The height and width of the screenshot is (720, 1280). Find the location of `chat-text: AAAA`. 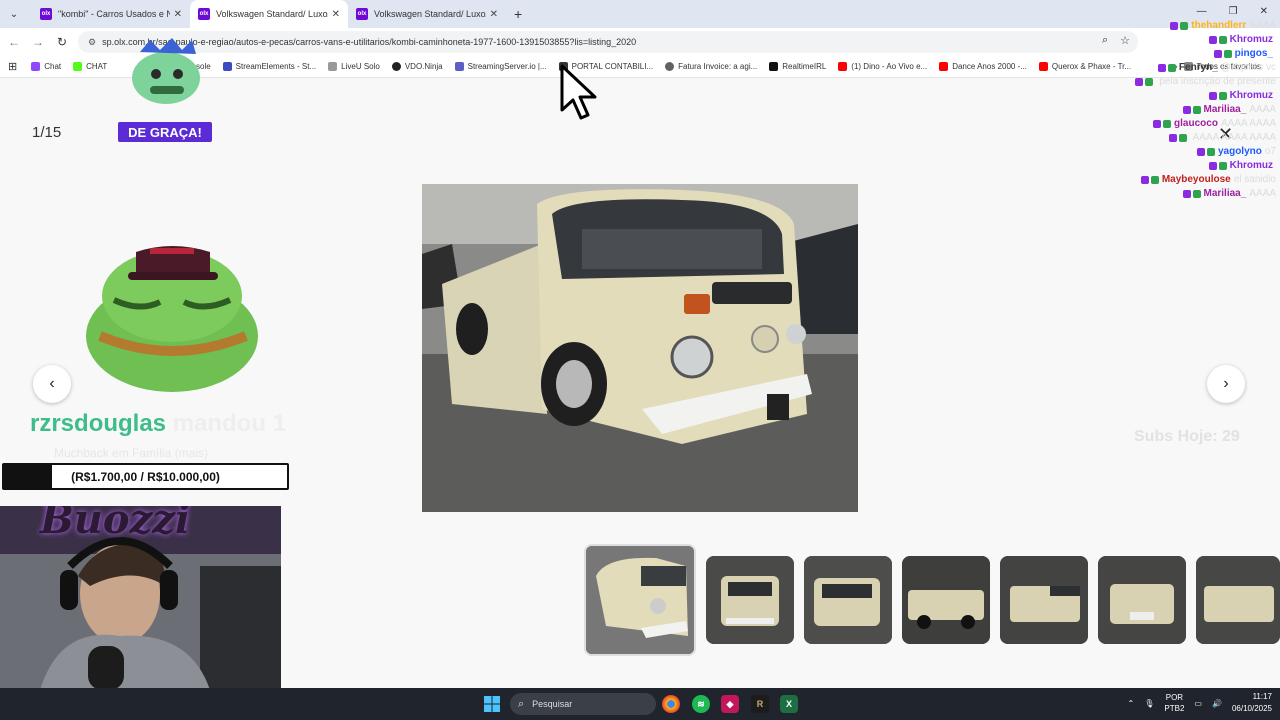

chat-text: AAAA is located at coordinates (1262, 25).